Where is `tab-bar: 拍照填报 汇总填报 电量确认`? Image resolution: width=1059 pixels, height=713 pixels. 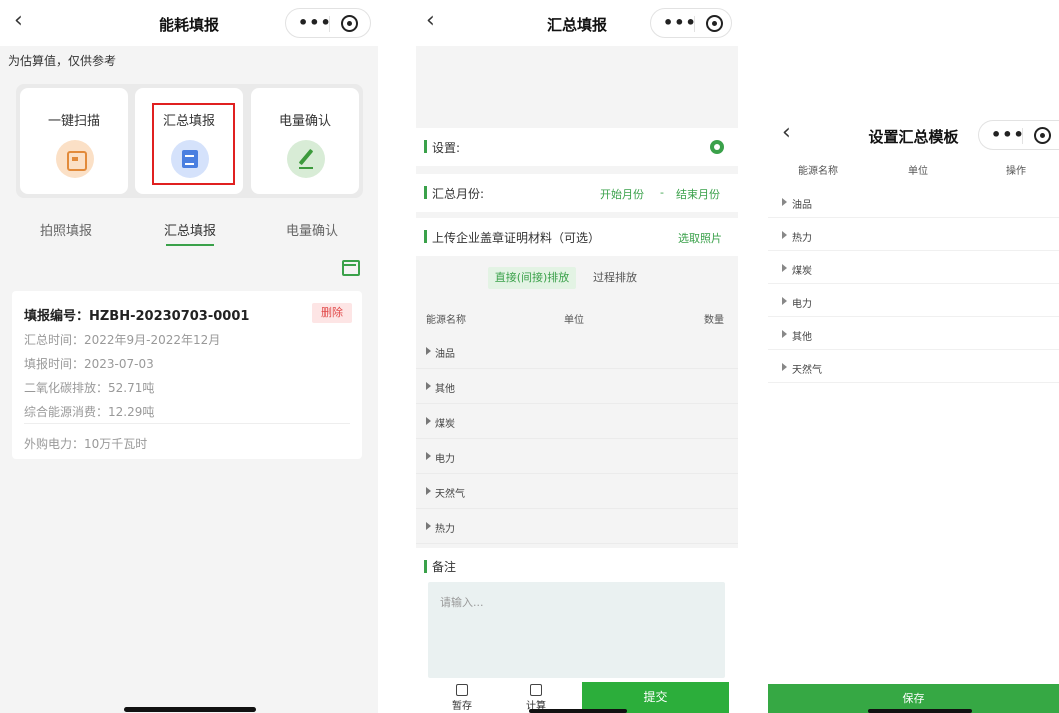 tab-bar: 拍照填报 汇总填报 电量确认 is located at coordinates (189, 232).